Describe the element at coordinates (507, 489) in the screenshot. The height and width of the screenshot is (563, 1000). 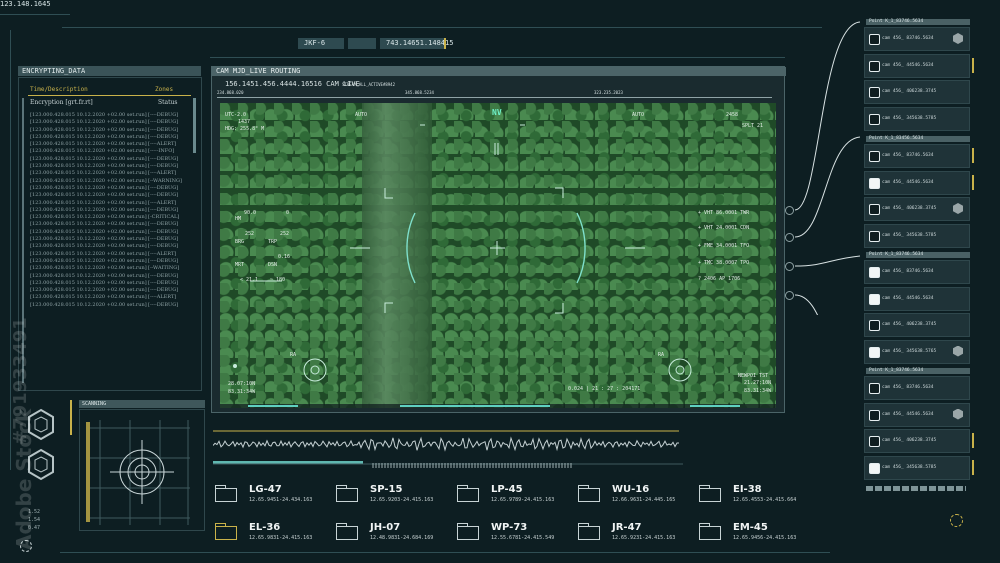
I see `folder-name: LP-45` at that location.